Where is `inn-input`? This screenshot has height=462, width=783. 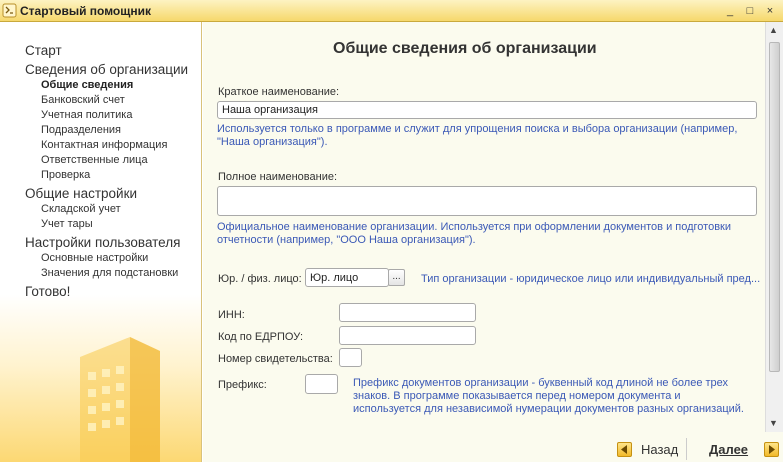 inn-input is located at coordinates (407, 312).